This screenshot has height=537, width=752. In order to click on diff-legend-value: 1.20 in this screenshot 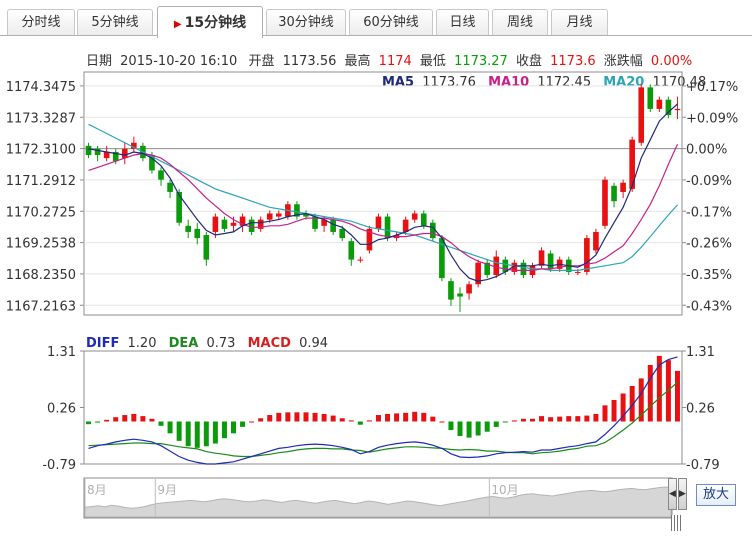, I will do `click(142, 343)`.